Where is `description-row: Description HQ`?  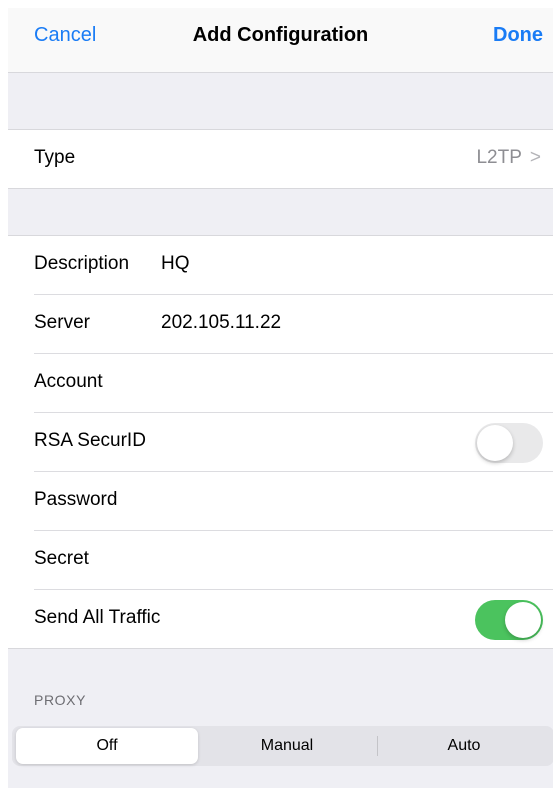
description-row: Description HQ is located at coordinates (293, 265).